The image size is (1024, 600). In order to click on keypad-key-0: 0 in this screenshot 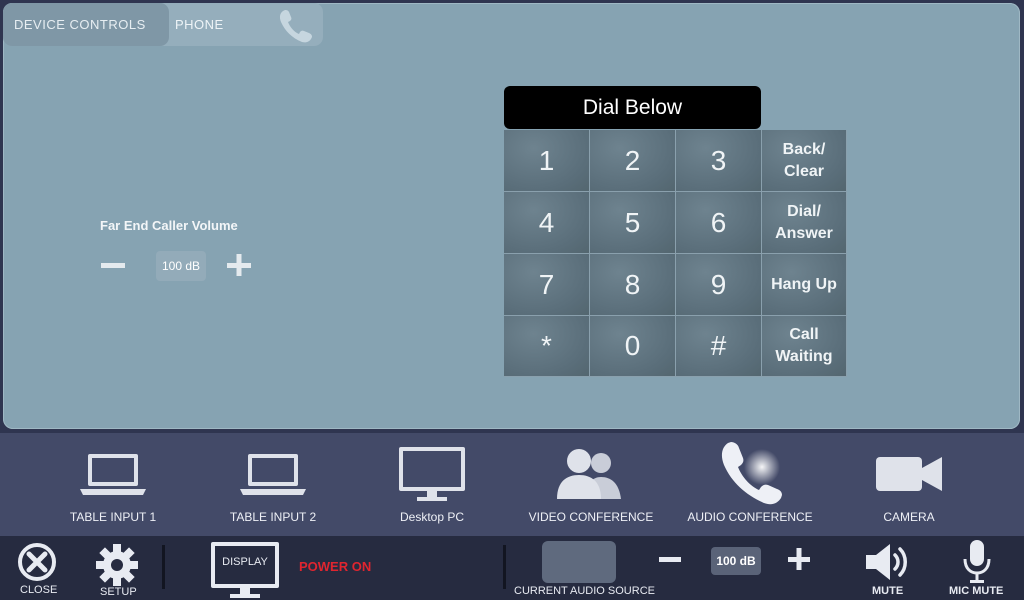, I will do `click(633, 346)`.